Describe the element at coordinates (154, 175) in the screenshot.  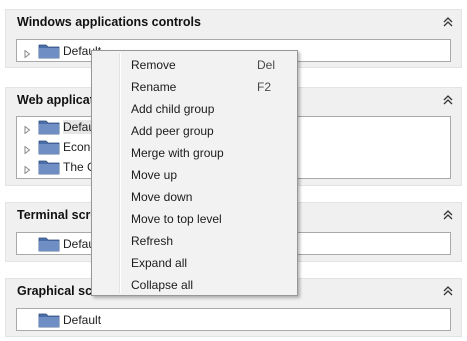
I see `menu-item-label: Move up` at that location.